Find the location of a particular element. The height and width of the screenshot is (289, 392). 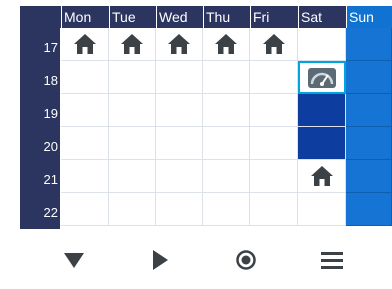

day-header-row: Mon Tue Wed Thu Fri Sat Sun is located at coordinates (206, 17).